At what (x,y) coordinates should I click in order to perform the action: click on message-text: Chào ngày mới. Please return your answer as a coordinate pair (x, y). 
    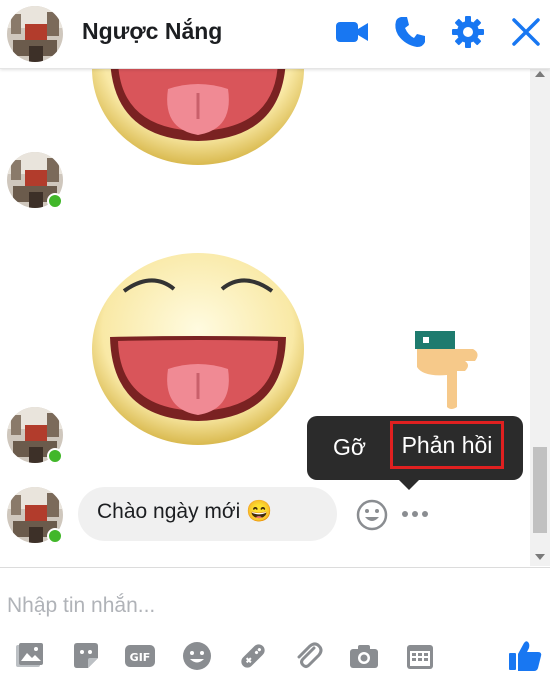
    Looking at the image, I should click on (169, 511).